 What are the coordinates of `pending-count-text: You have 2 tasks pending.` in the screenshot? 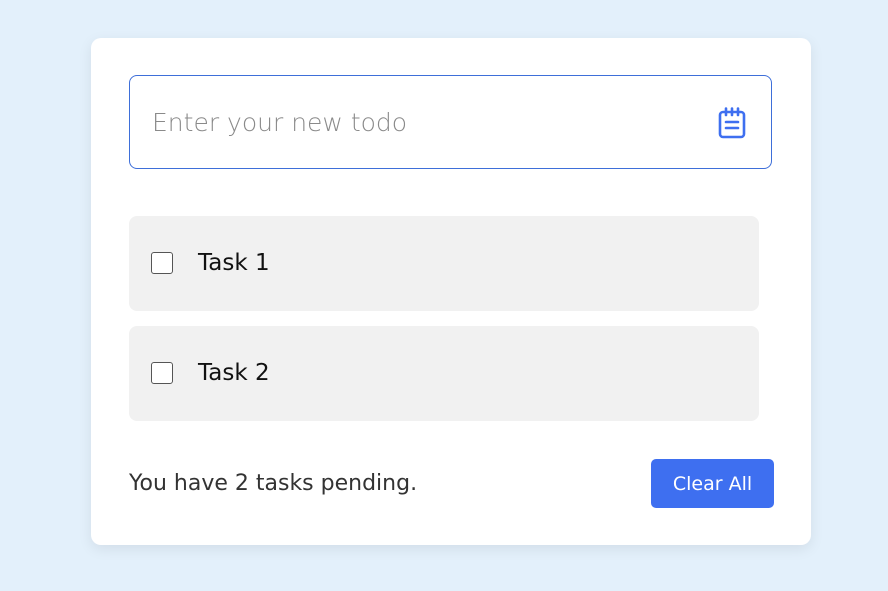 It's located at (273, 483).